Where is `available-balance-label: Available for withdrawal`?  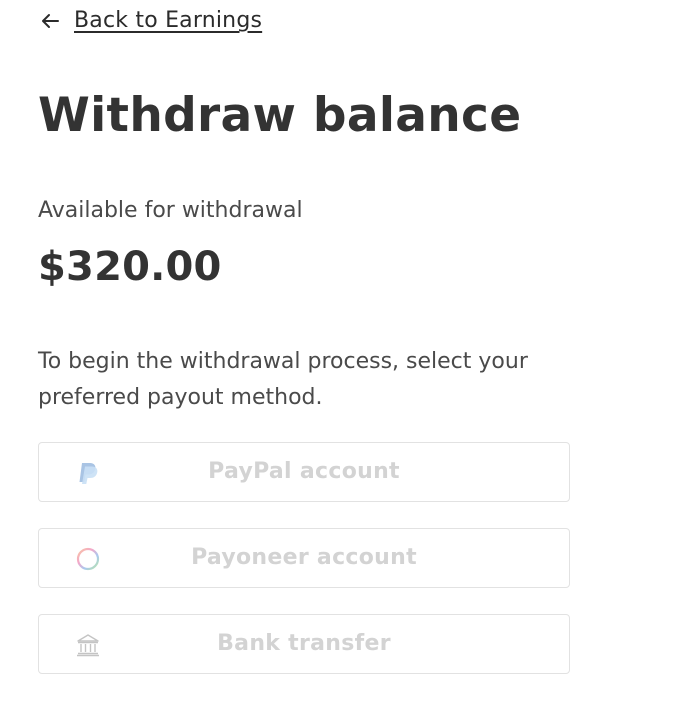
available-balance-label: Available for withdrawal is located at coordinates (170, 210).